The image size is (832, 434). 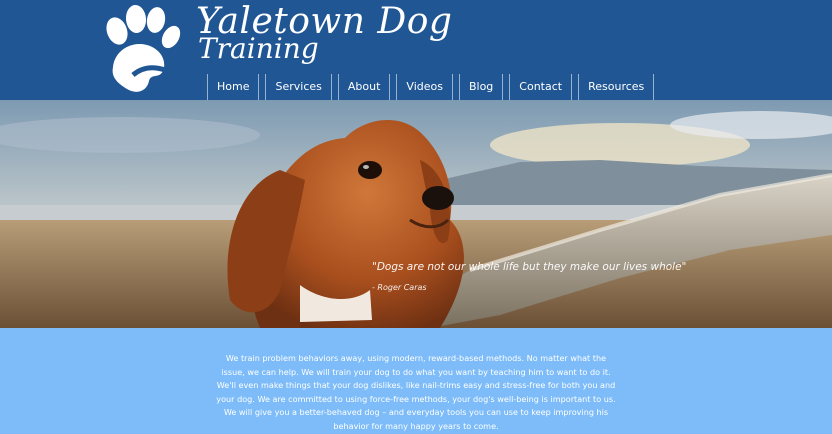 I want to click on paw-print-icon, so click(x=144, y=49).